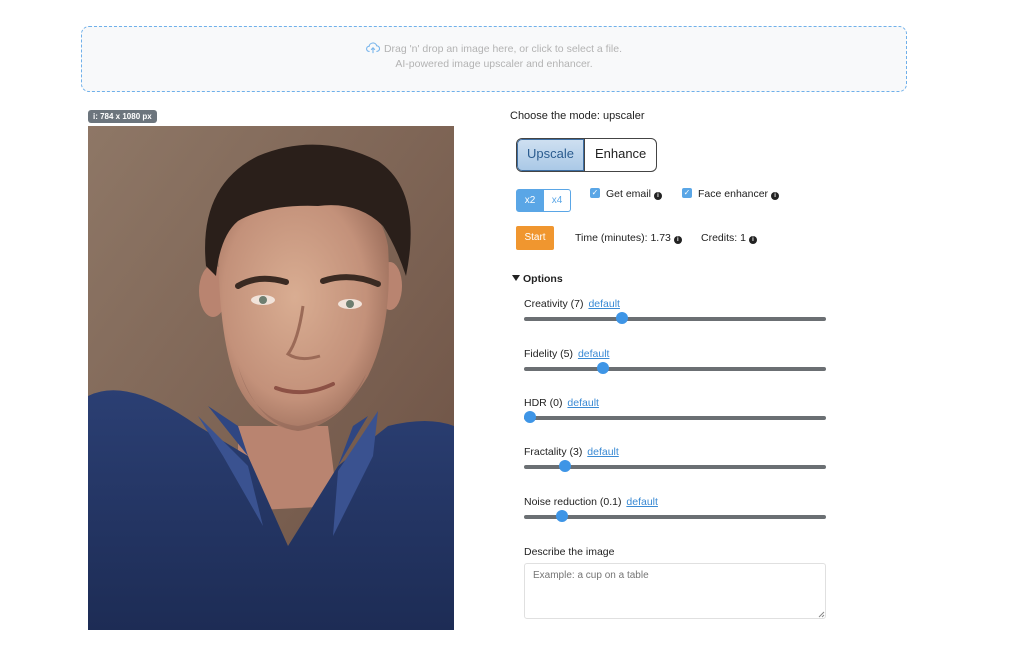 Image resolution: width=1024 pixels, height=666 pixels. Describe the element at coordinates (557, 200) in the screenshot. I see `scale-x4-button: x4` at that location.